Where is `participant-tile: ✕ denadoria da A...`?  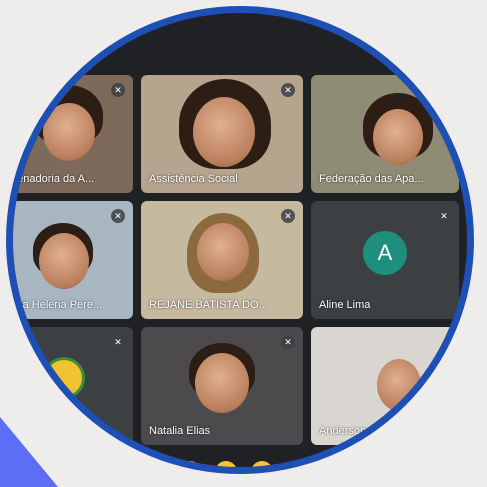
participant-tile: ✕ denadoria da A... is located at coordinates (73, 134).